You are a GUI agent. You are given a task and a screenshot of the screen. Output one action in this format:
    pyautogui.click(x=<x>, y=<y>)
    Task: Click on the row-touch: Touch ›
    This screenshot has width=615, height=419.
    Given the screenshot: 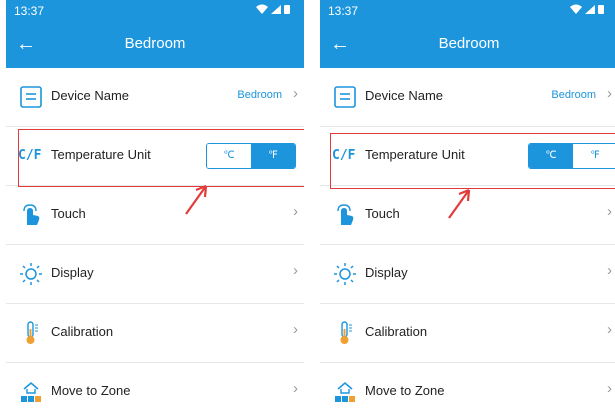 What is the action you would take?
    pyautogui.click(x=155, y=215)
    